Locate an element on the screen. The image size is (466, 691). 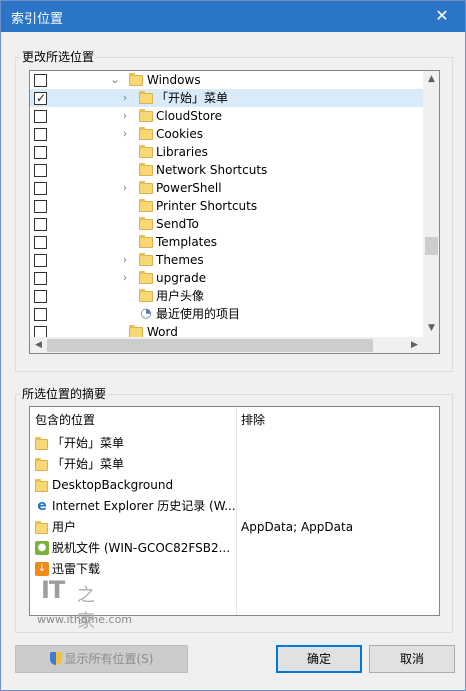
cancel-label: 取消 is located at coordinates (411, 659).